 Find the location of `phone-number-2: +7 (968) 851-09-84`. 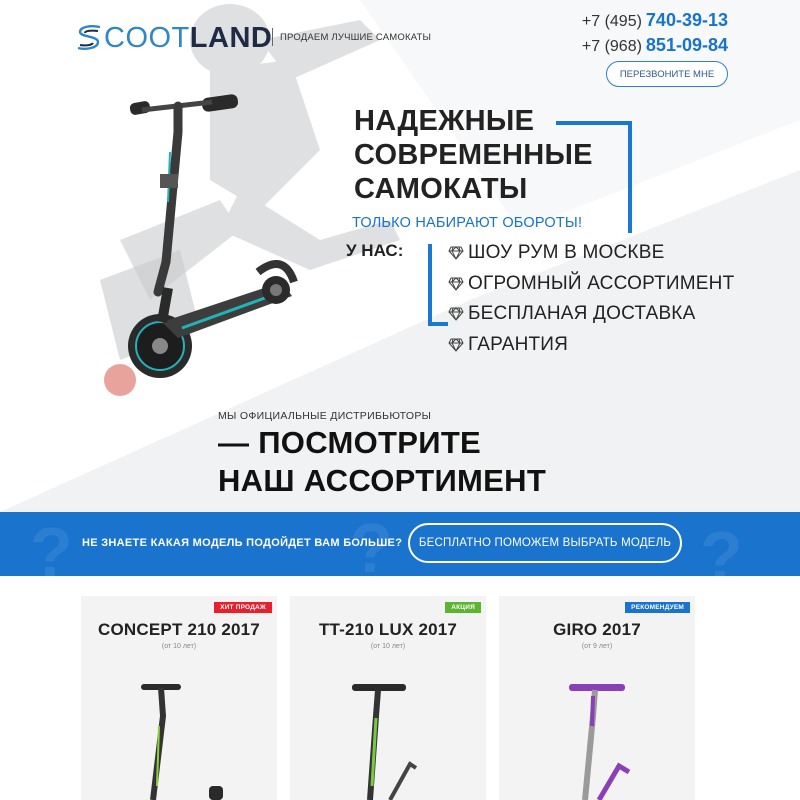

phone-number-2: +7 (968) 851-09-84 is located at coordinates (655, 45).